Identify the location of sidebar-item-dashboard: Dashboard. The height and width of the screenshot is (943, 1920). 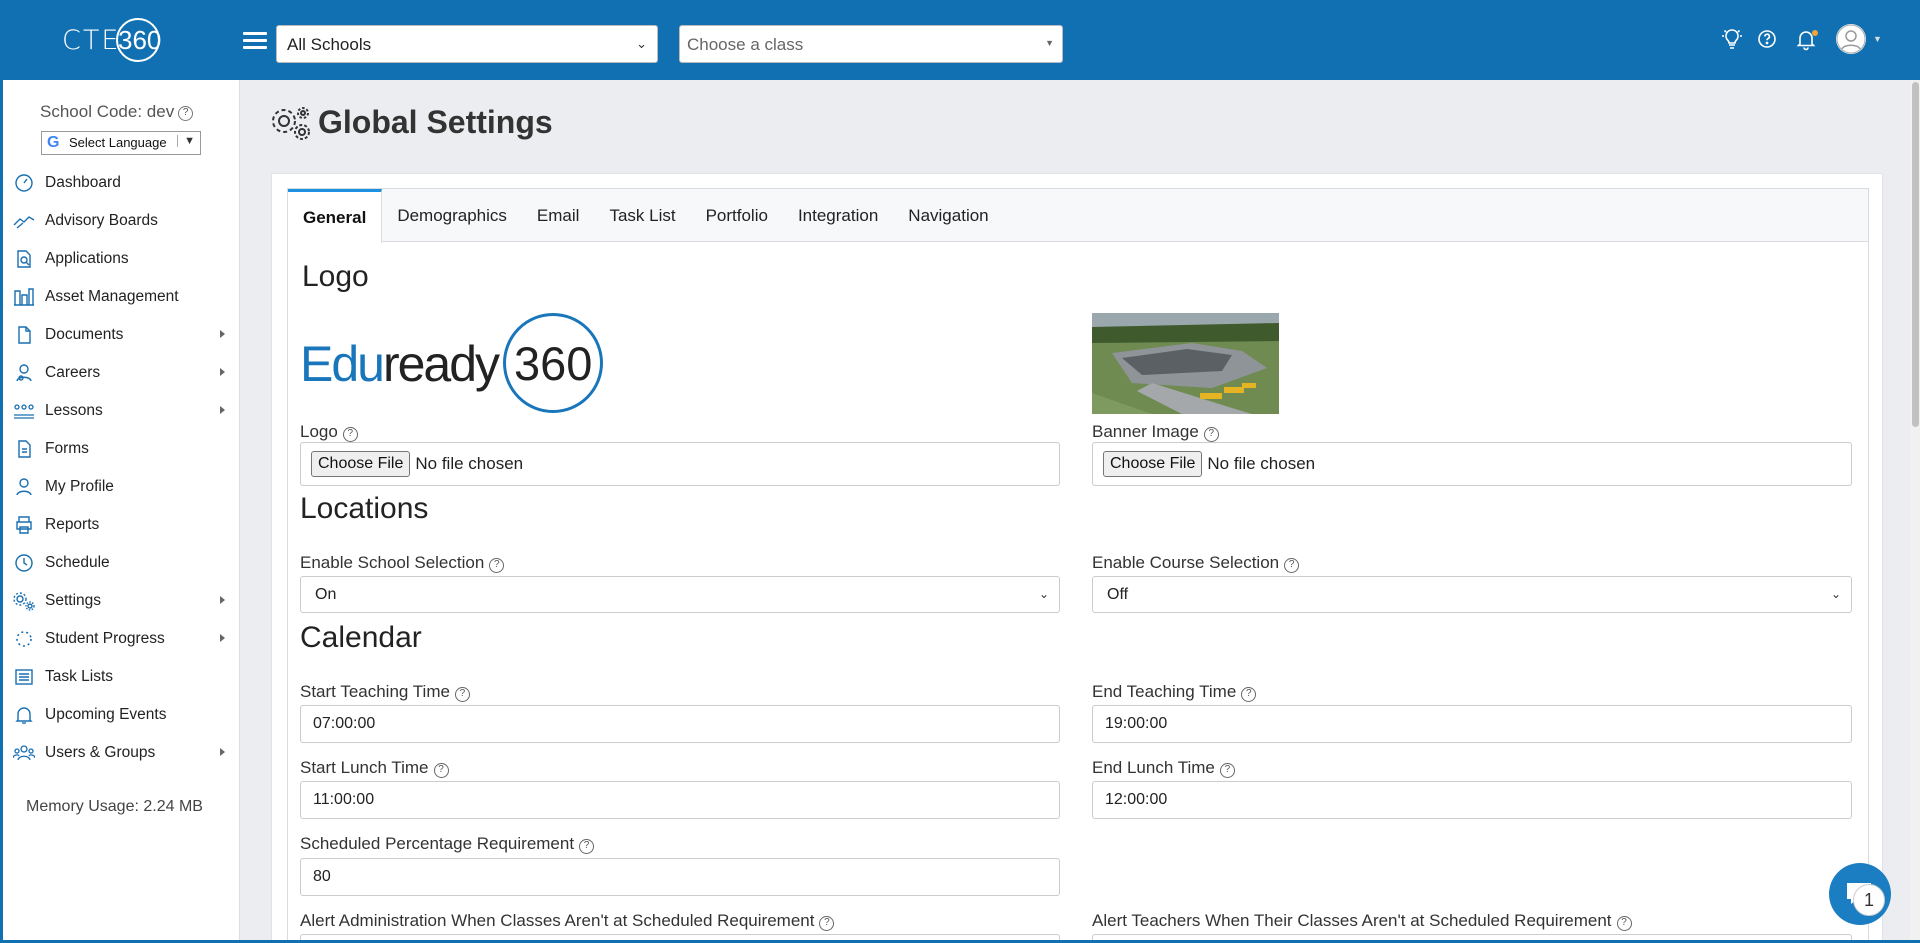
(123, 183).